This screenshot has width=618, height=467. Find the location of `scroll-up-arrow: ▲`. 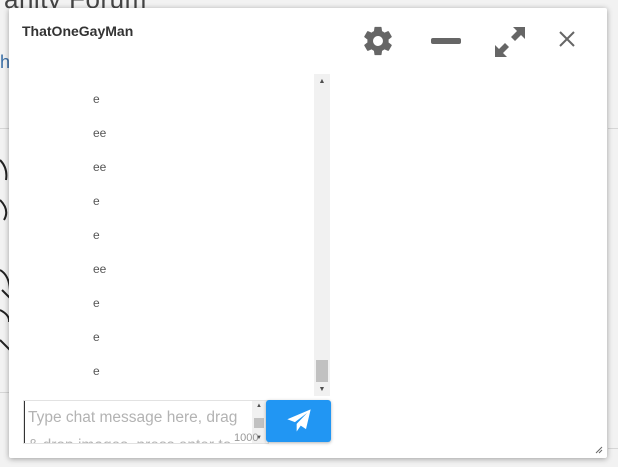

scroll-up-arrow: ▲ is located at coordinates (322, 81).